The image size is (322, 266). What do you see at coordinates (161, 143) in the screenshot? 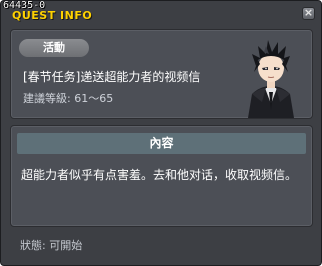
I see `content-section-header: 內容` at bounding box center [161, 143].